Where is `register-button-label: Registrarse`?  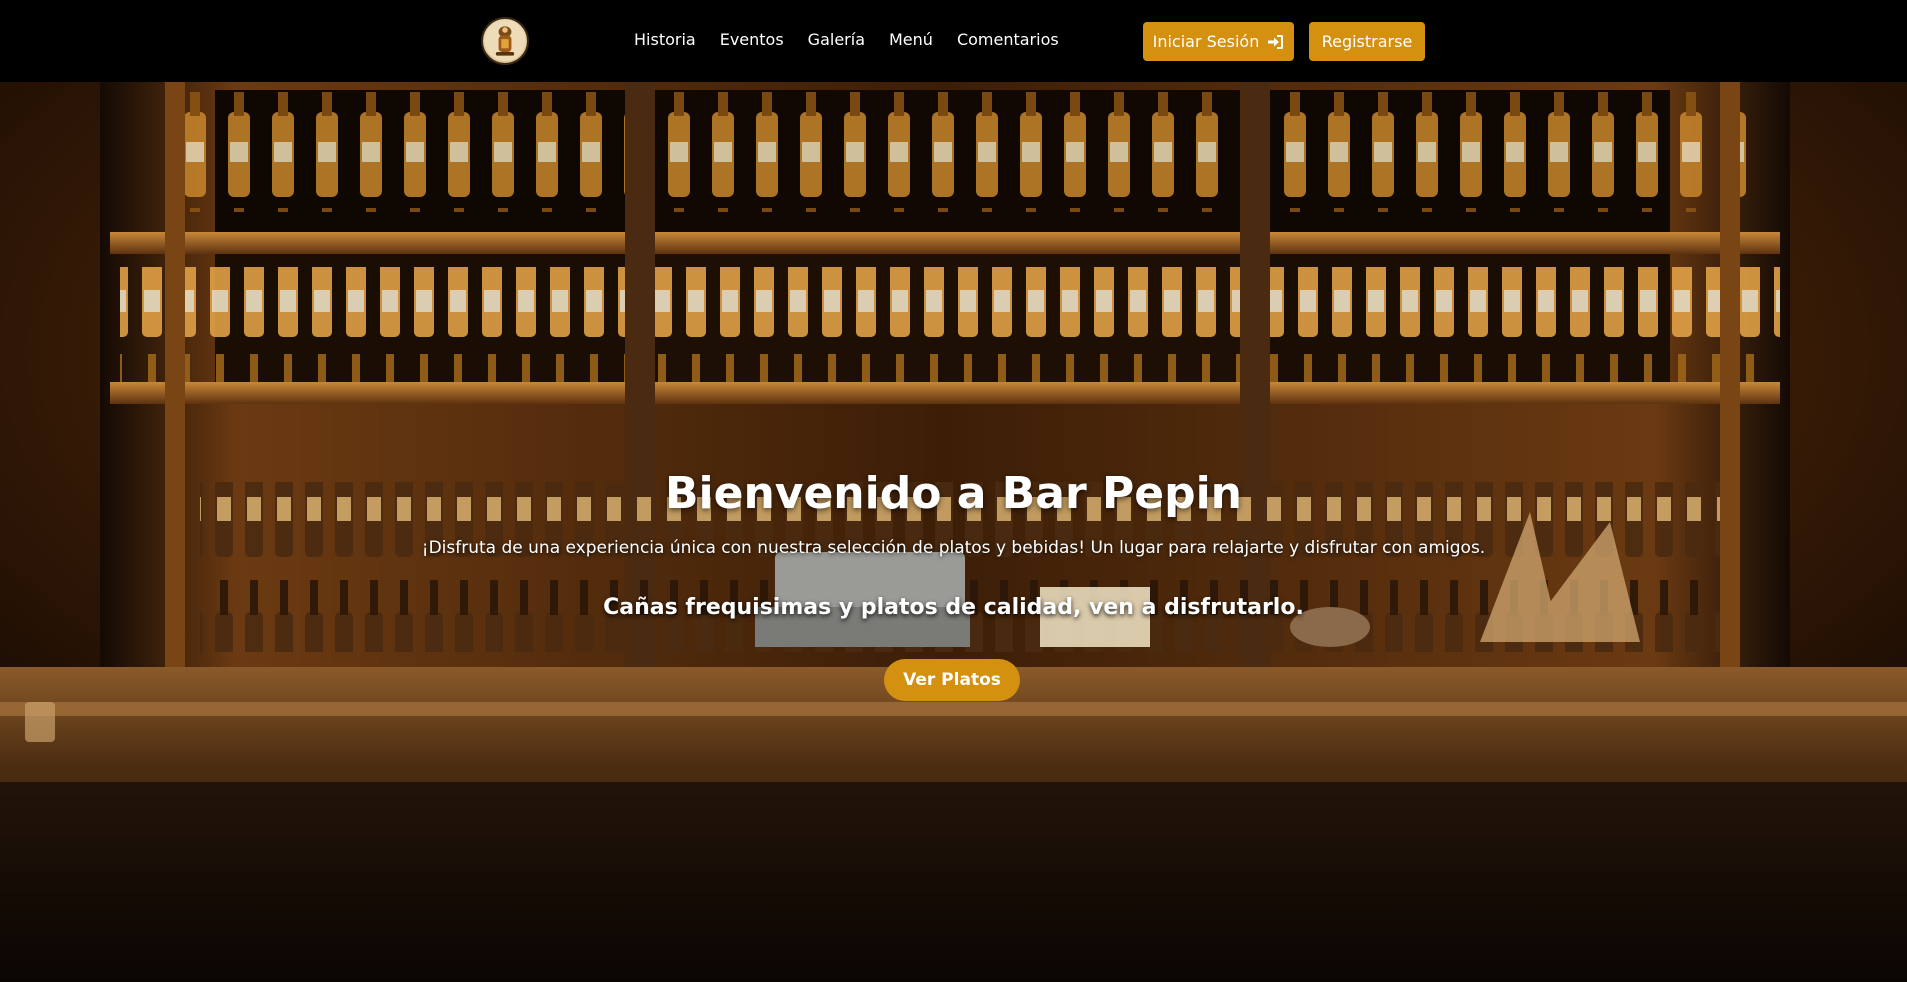 register-button-label: Registrarse is located at coordinates (1367, 41).